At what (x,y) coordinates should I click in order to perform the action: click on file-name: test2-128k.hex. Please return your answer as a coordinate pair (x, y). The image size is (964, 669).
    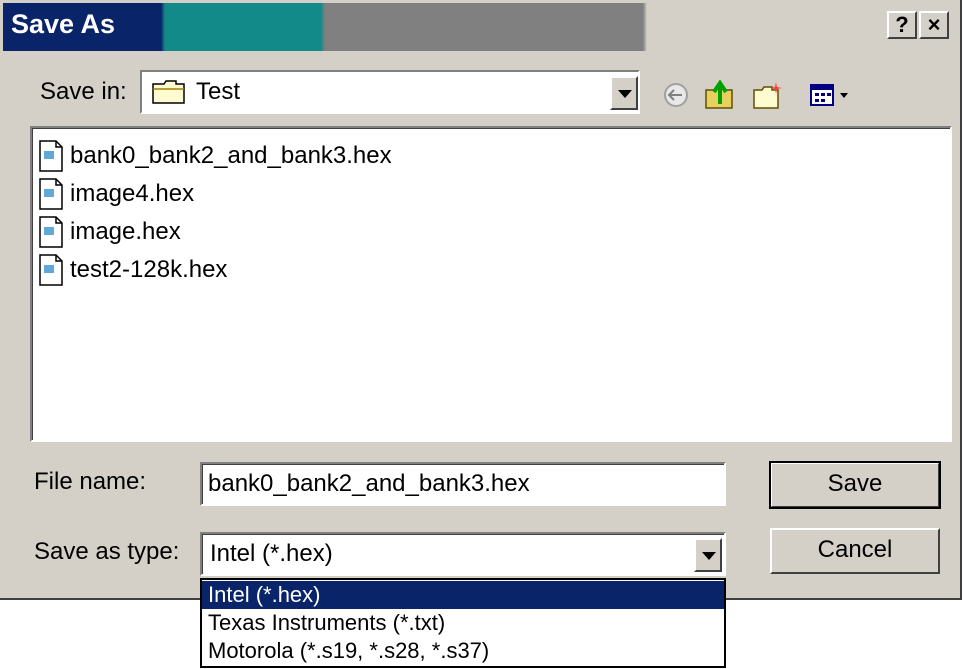
    Looking at the image, I should click on (149, 269).